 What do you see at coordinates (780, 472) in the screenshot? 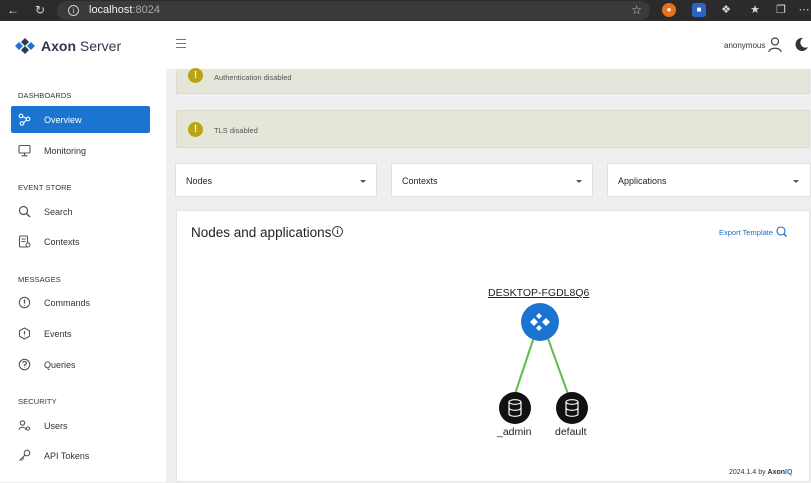
I see `axoniq-brand: AxonIQ` at bounding box center [780, 472].